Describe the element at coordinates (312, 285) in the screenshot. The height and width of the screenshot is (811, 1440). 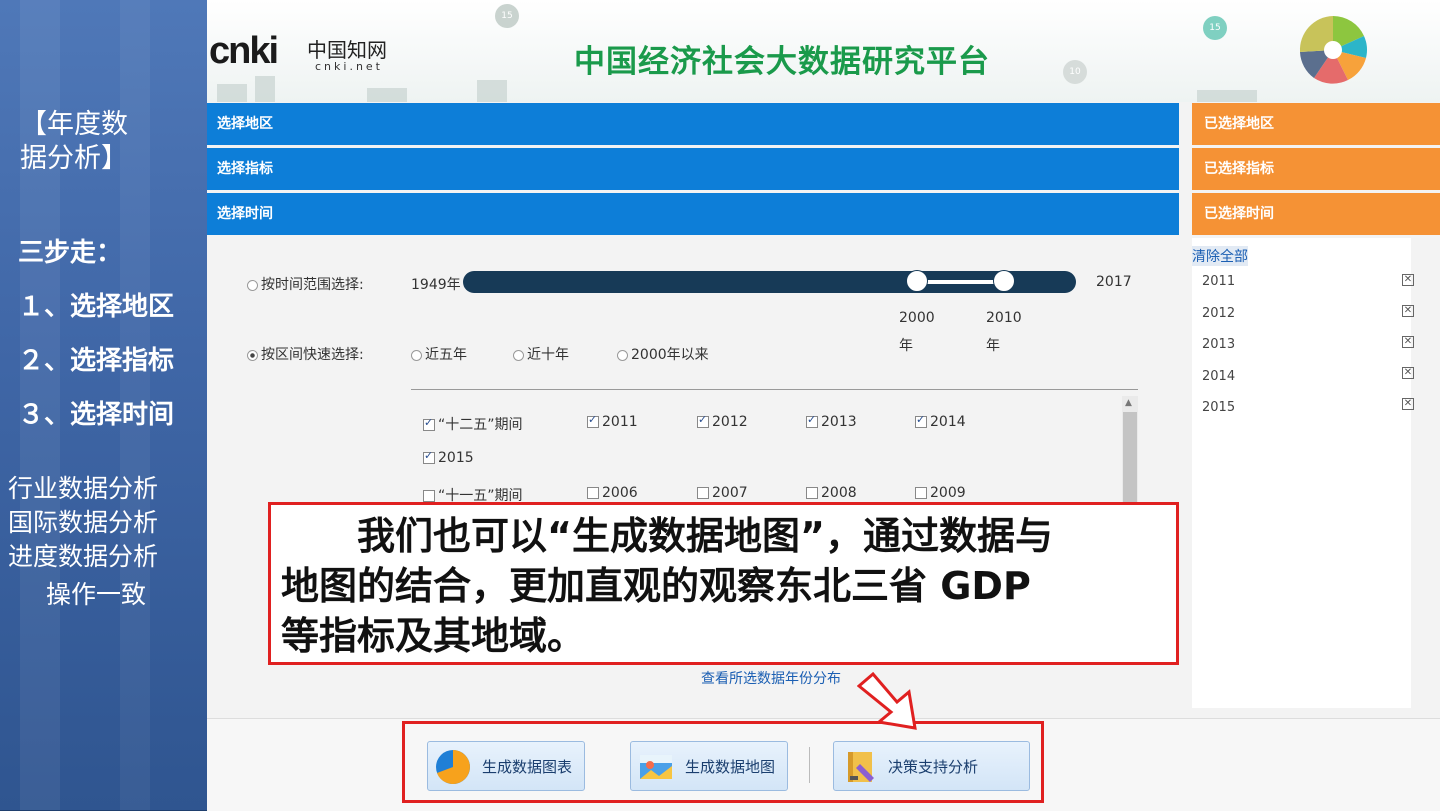
I see `range-label: 按时间范围选择:` at that location.